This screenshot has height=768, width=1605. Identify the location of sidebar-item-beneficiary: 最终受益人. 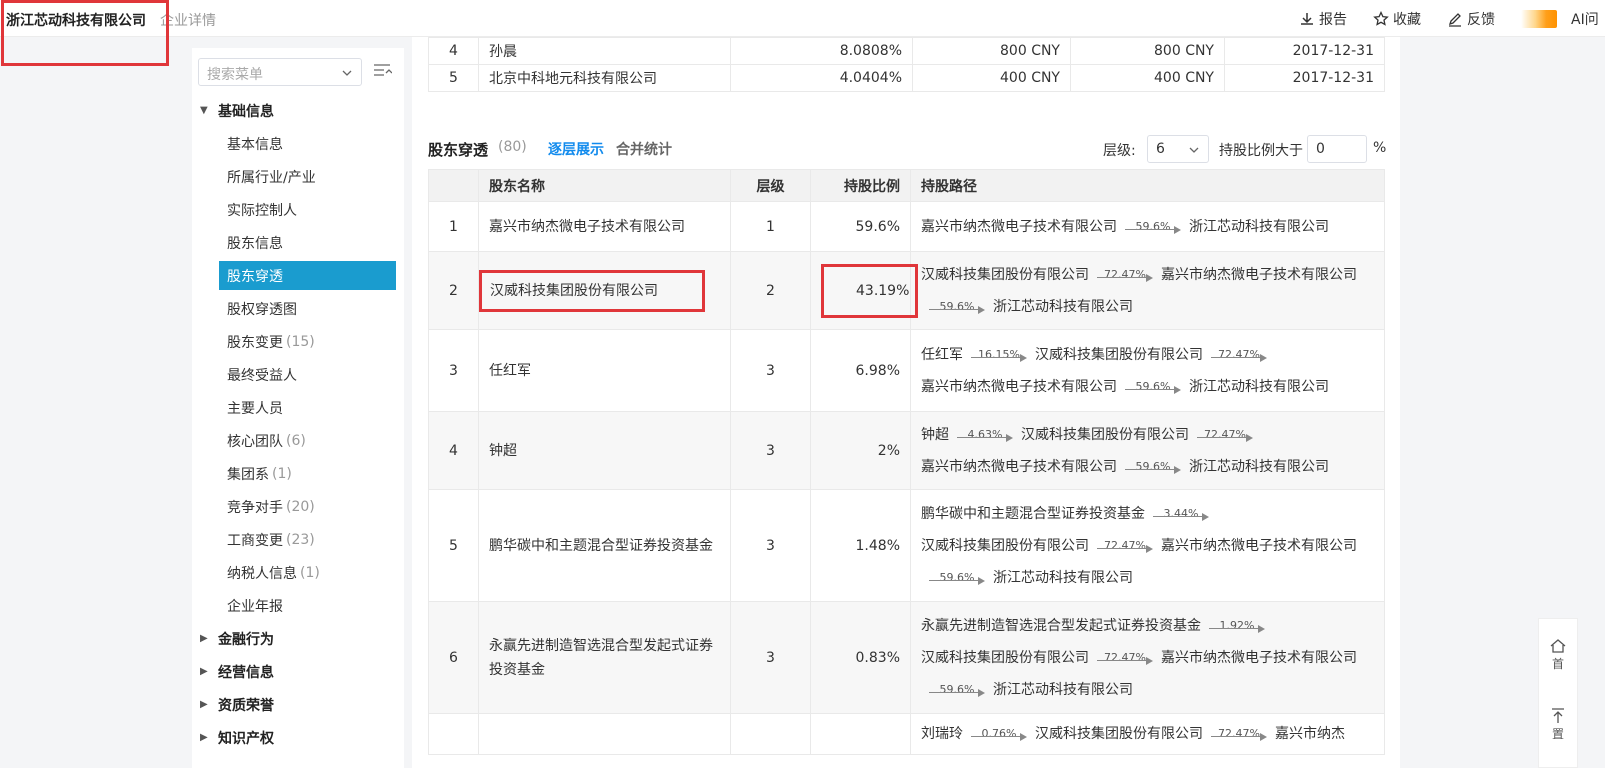
(298, 374).